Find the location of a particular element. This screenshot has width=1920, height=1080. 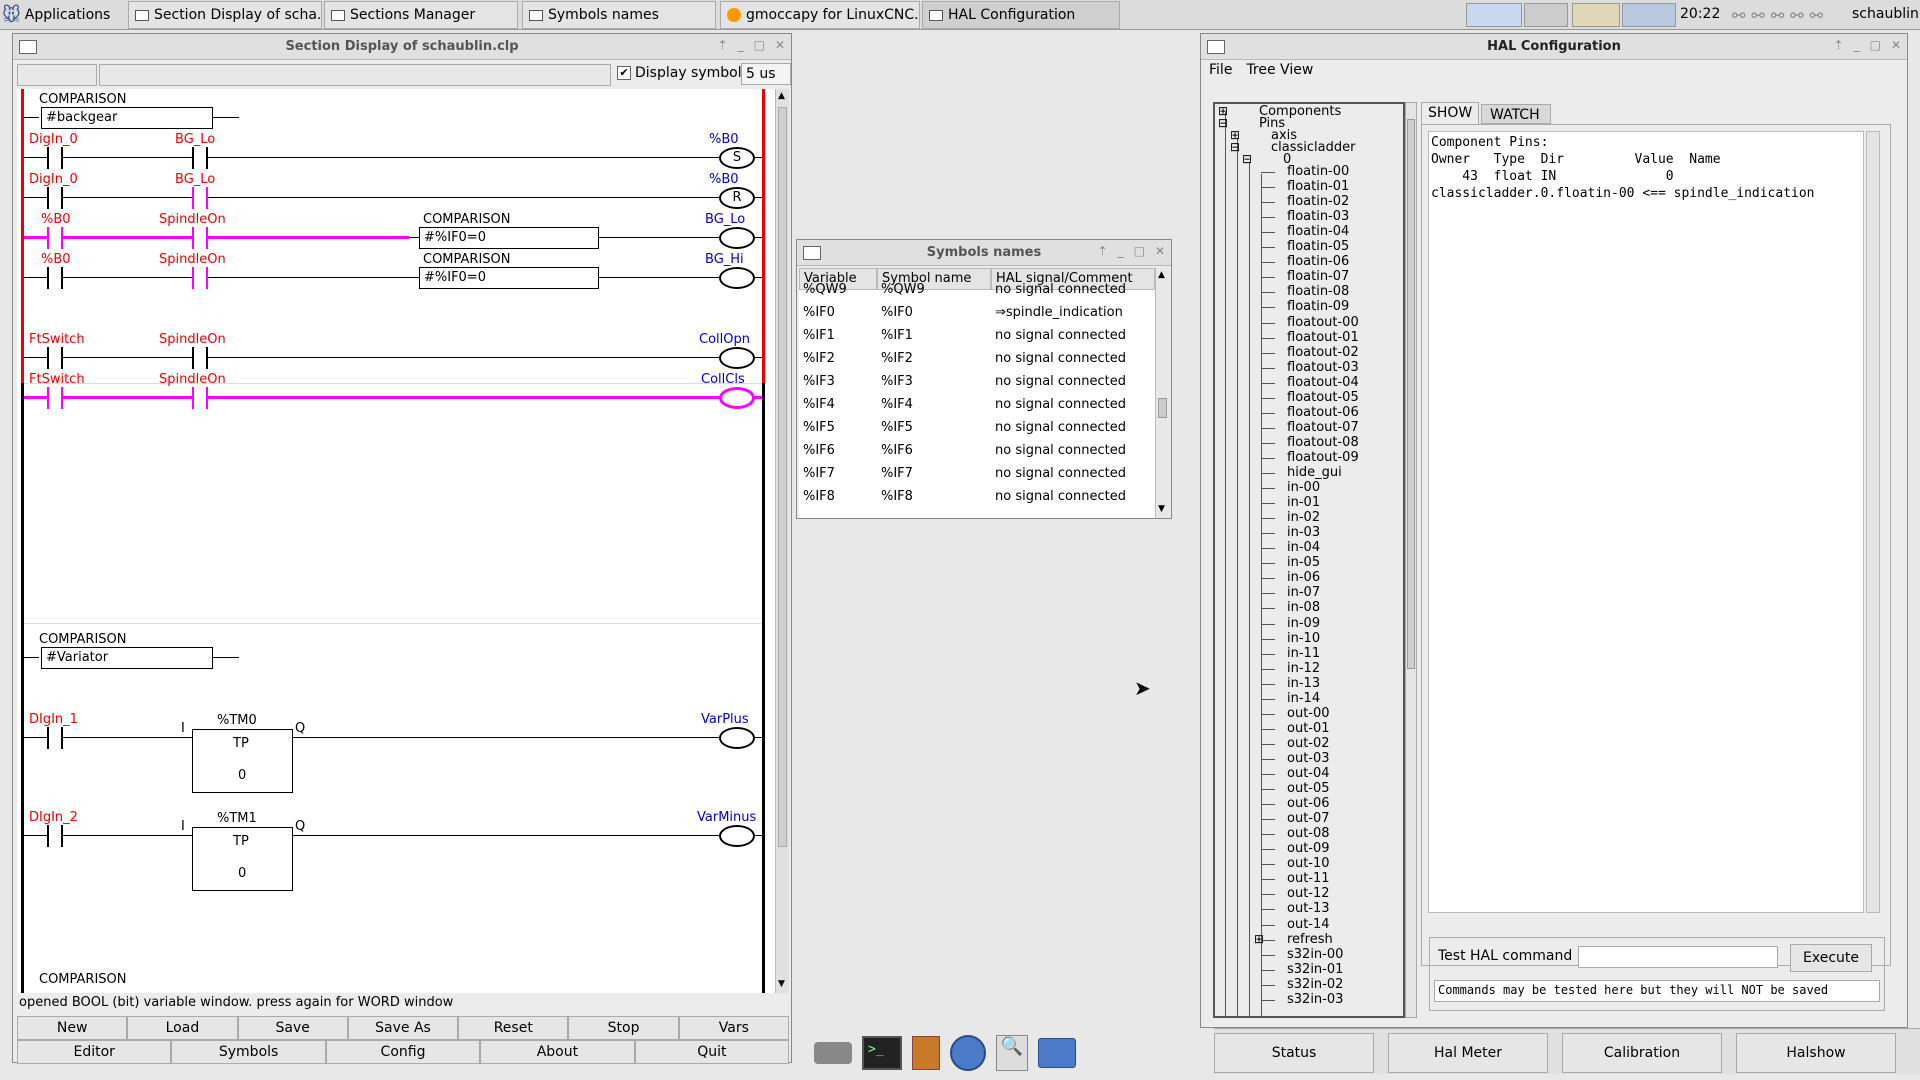

tree-pin-item: in-10 is located at coordinates (1303, 638).